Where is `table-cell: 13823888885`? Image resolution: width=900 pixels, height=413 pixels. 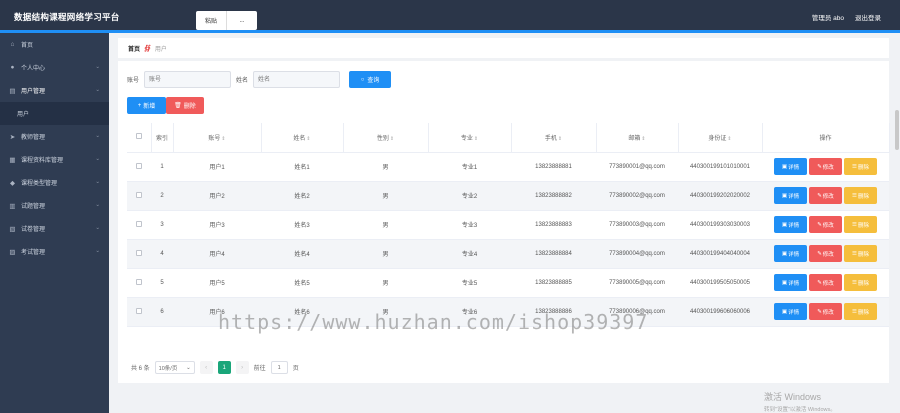 table-cell: 13823888885 is located at coordinates (553, 283).